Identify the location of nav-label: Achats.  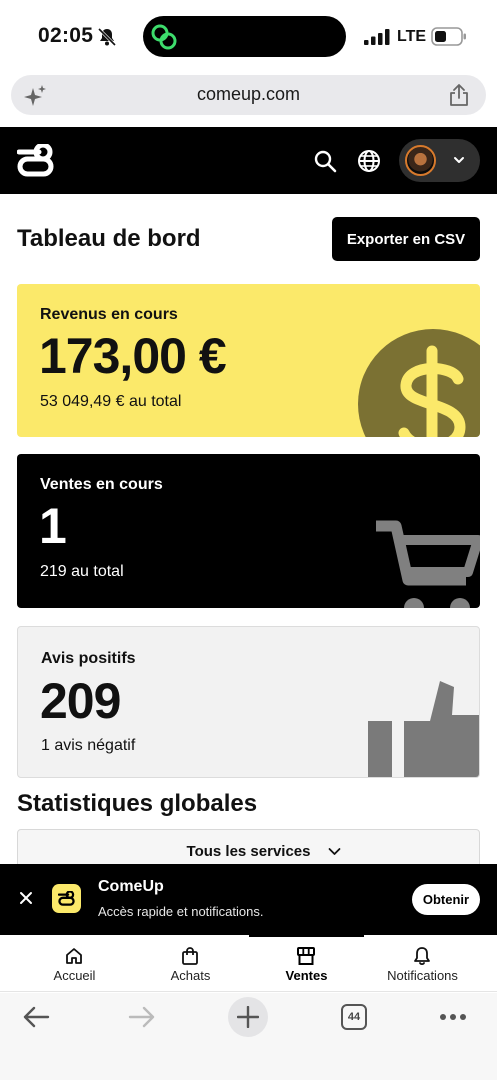
(190, 975).